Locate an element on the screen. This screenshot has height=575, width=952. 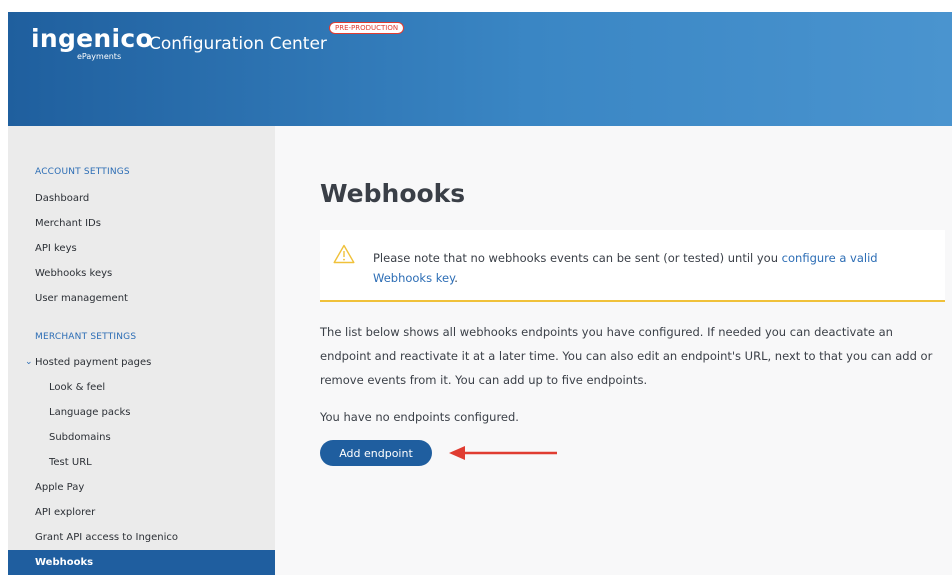
sidebar-item-language-packs: Language packs is located at coordinates (90, 412).